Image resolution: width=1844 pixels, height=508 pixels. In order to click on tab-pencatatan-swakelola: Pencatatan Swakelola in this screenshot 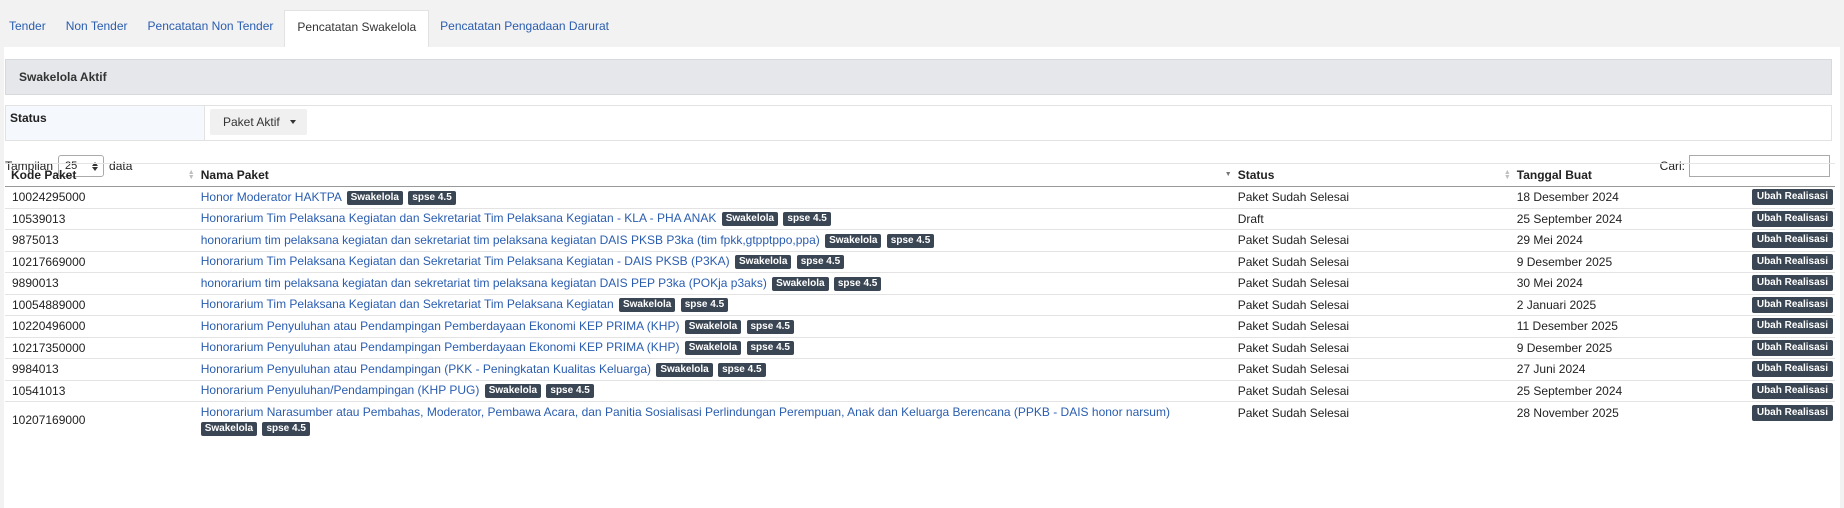, I will do `click(357, 28)`.